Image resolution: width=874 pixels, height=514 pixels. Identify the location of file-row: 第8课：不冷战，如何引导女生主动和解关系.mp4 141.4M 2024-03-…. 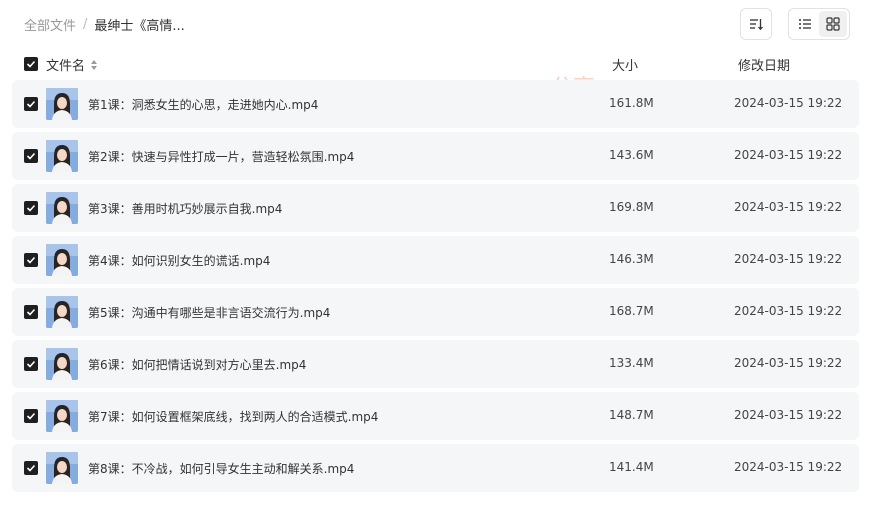
(435, 468).